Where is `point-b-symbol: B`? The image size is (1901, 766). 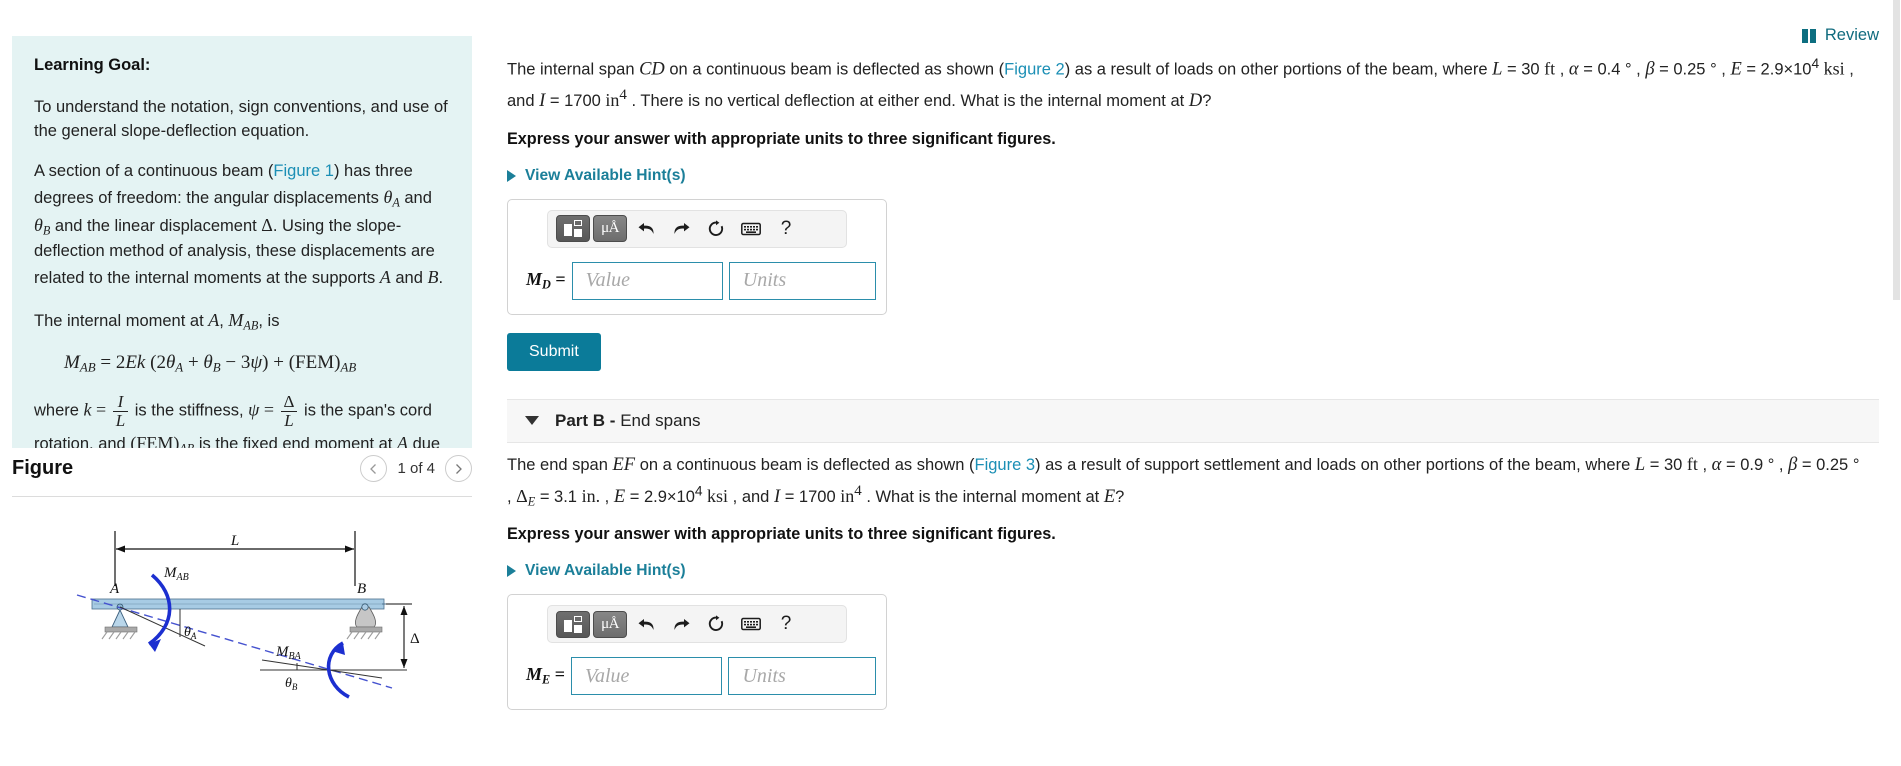 point-b-symbol: B is located at coordinates (433, 276).